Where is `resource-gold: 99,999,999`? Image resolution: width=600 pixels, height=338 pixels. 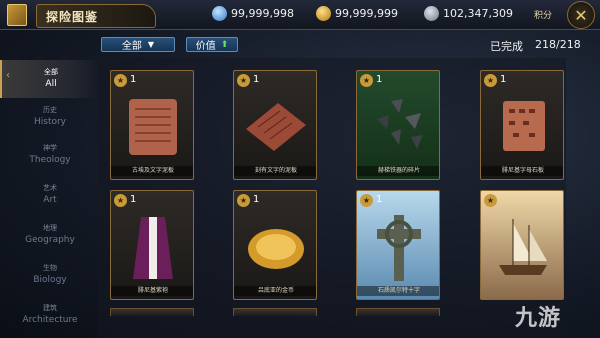 resource-gold: 99,999,999 is located at coordinates (357, 13).